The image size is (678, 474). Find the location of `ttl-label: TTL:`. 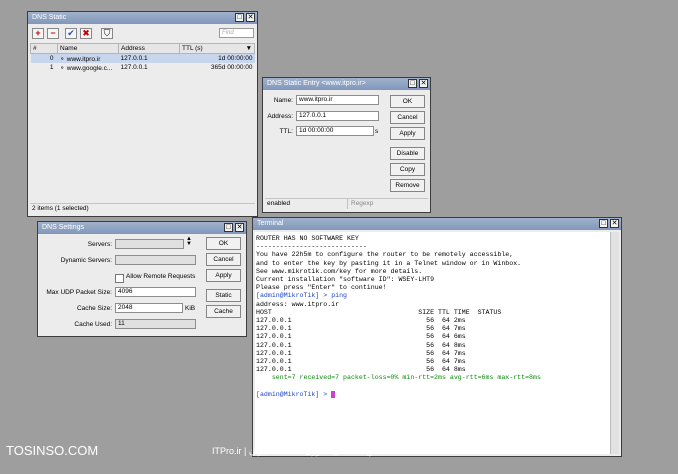

ttl-label: TTL: is located at coordinates (286, 131).